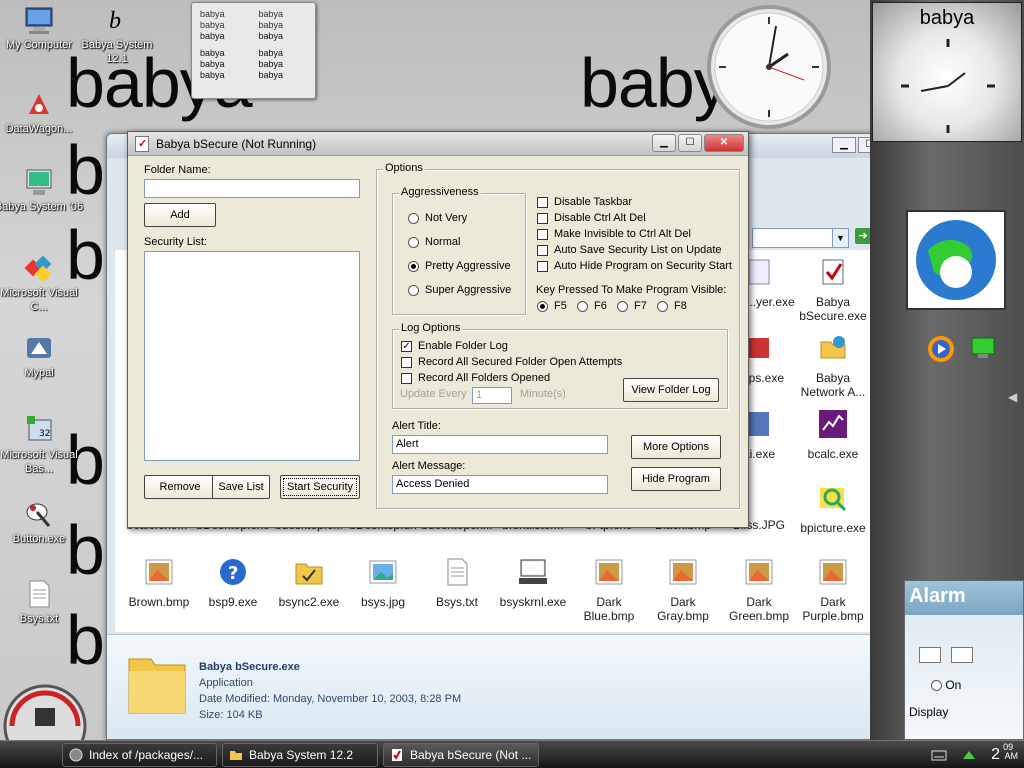 Image resolution: width=1024 pixels, height=768 pixels. Describe the element at coordinates (38, 515) in the screenshot. I see `button-exe-icon` at that location.